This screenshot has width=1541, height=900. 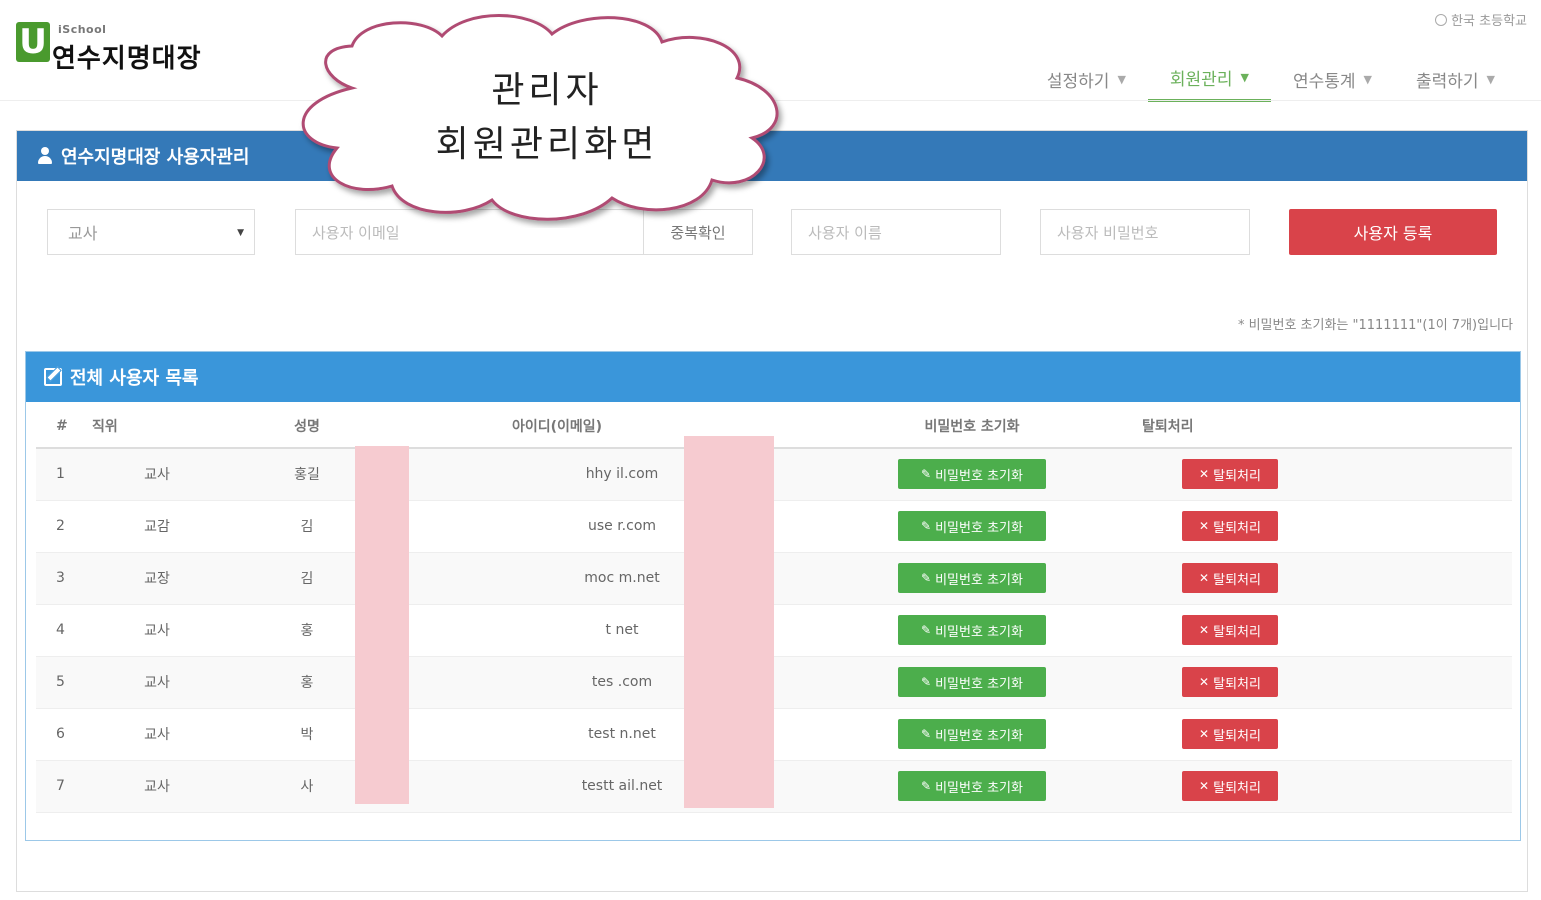 What do you see at coordinates (127, 59) in the screenshot?
I see `logo-title: 연수지명대장` at bounding box center [127, 59].